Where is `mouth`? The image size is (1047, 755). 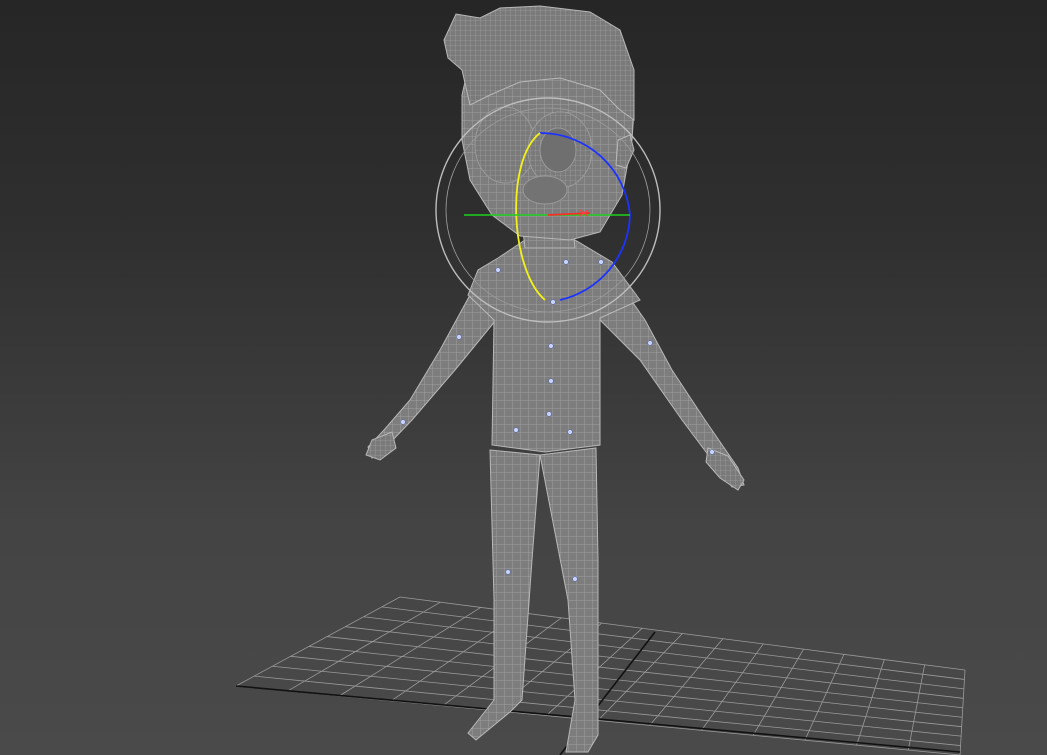
mouth is located at coordinates (545, 190).